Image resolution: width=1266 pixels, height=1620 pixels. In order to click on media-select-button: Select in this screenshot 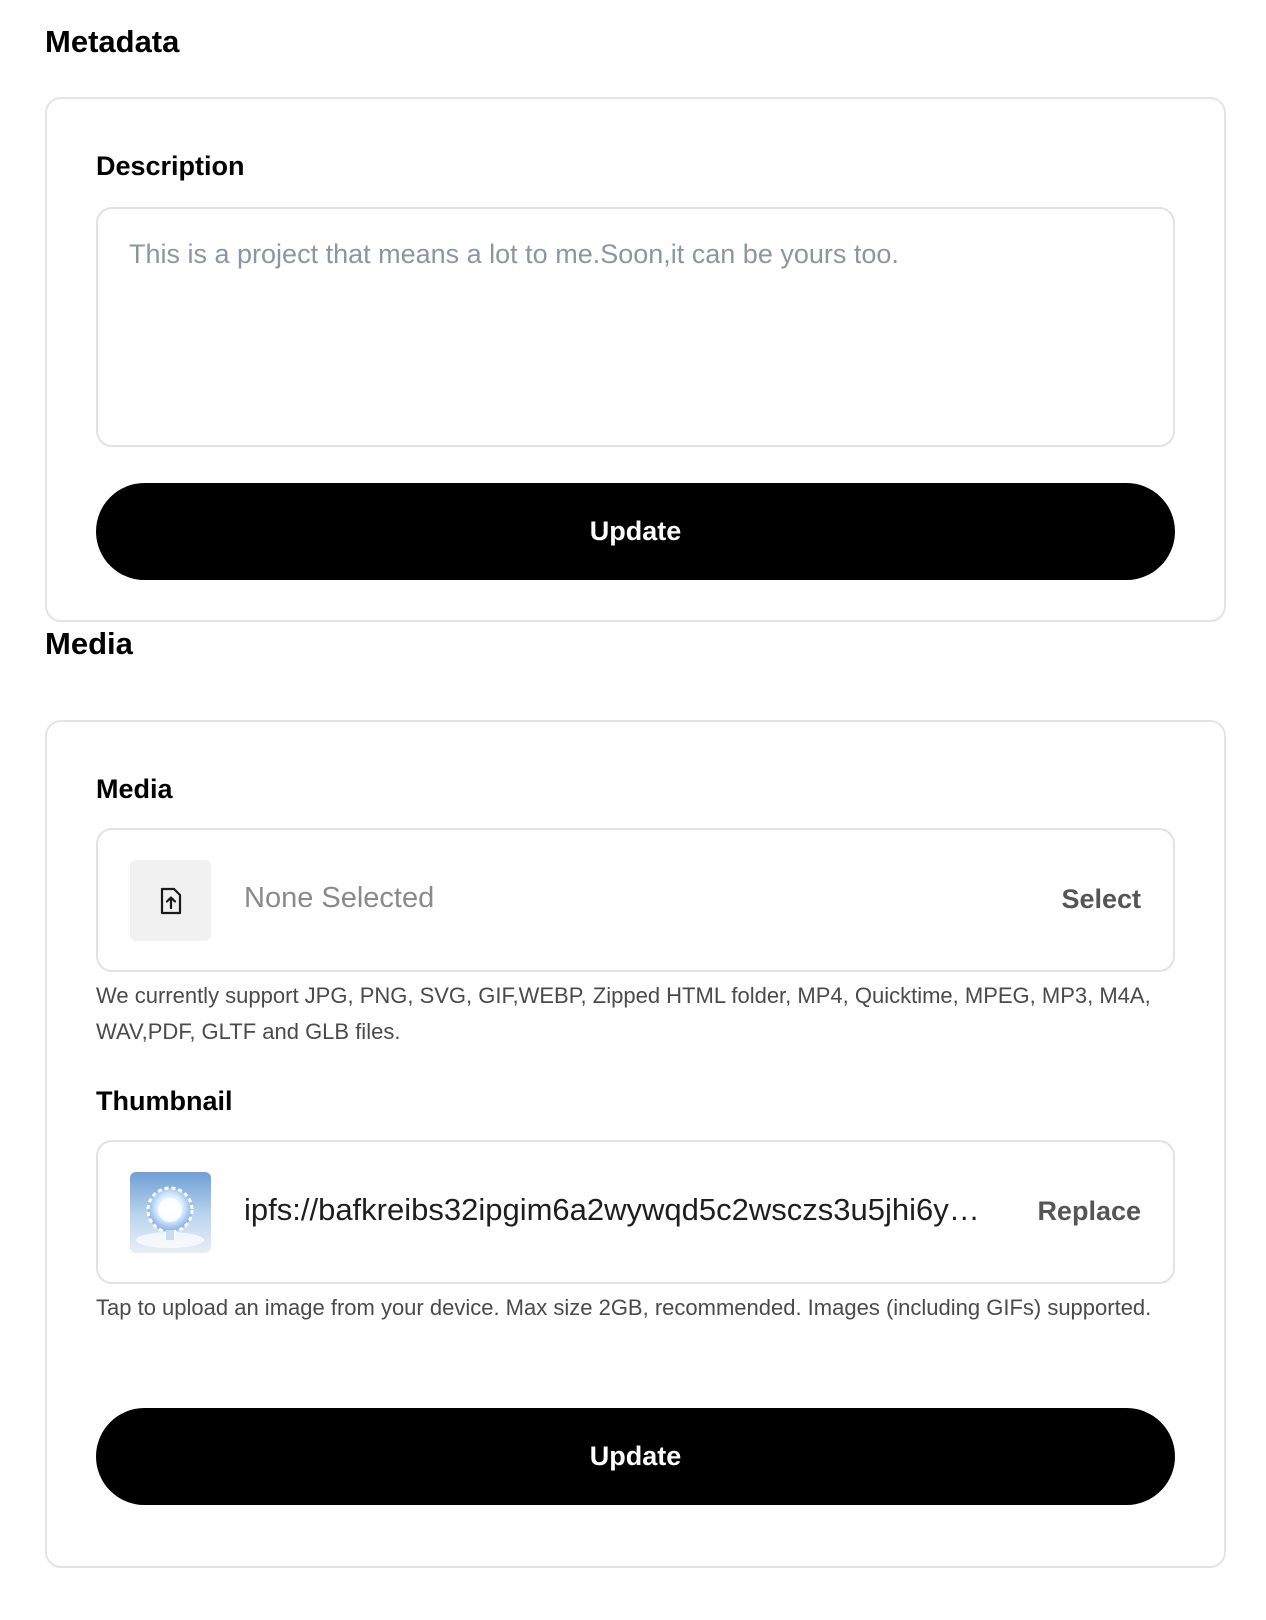, I will do `click(1101, 899)`.